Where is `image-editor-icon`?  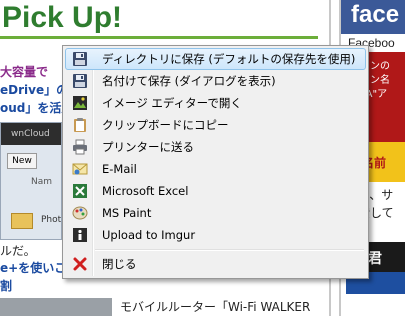
image-editor-icon is located at coordinates (80, 103).